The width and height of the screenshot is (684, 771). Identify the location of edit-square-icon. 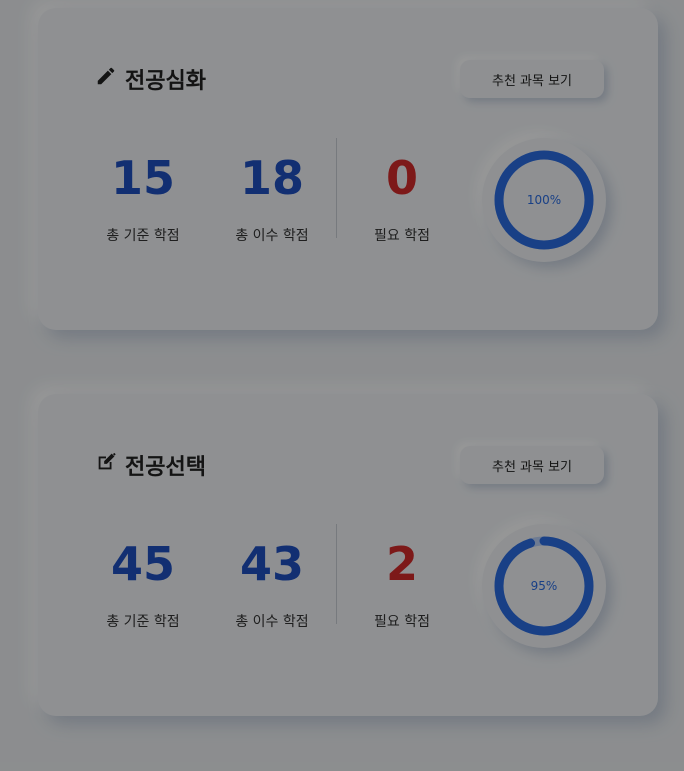
(106, 465).